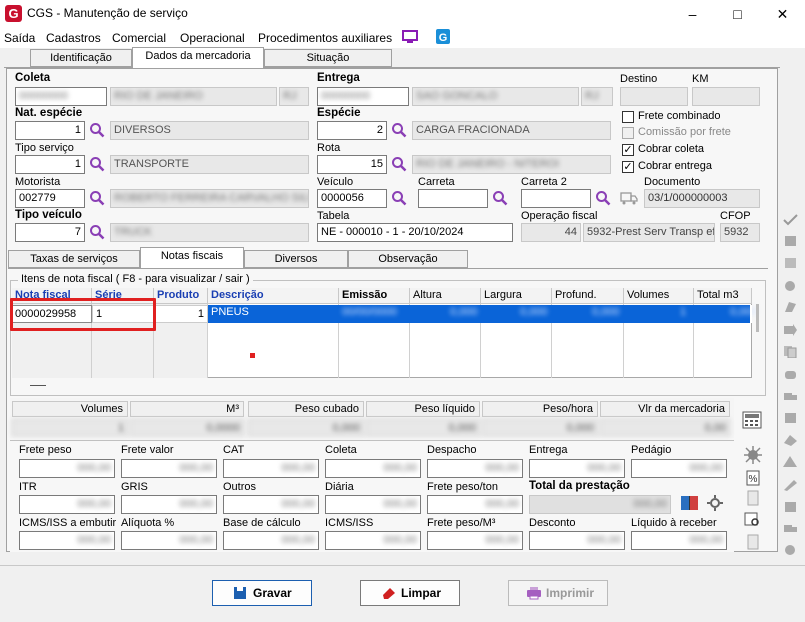 This screenshot has height=622, width=805. What do you see at coordinates (475, 468) in the screenshot?
I see `despacho-field: 000,00` at bounding box center [475, 468].